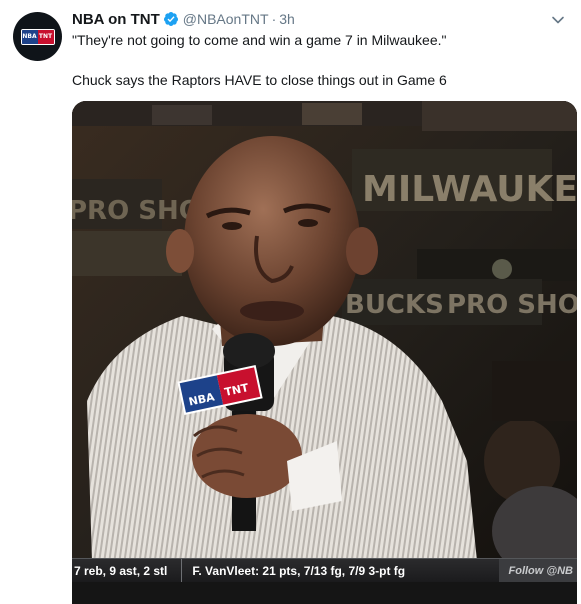 This screenshot has height=604, width=581. Describe the element at coordinates (287, 19) in the screenshot. I see `timestamp: 3h` at that location.